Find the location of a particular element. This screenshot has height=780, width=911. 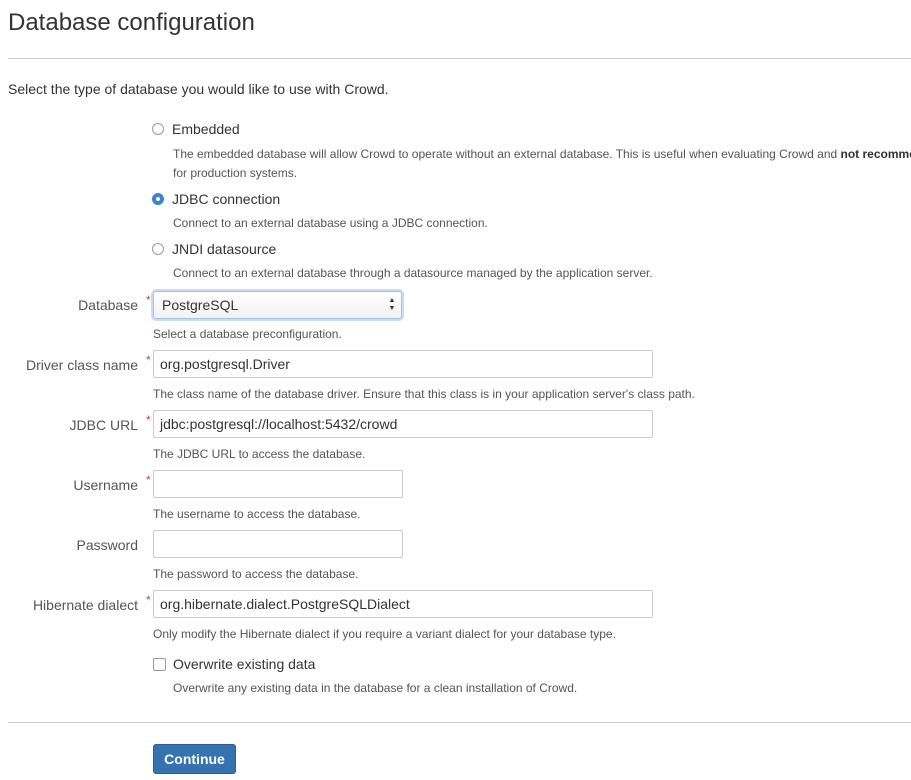

radio-embedded is located at coordinates (158, 129).